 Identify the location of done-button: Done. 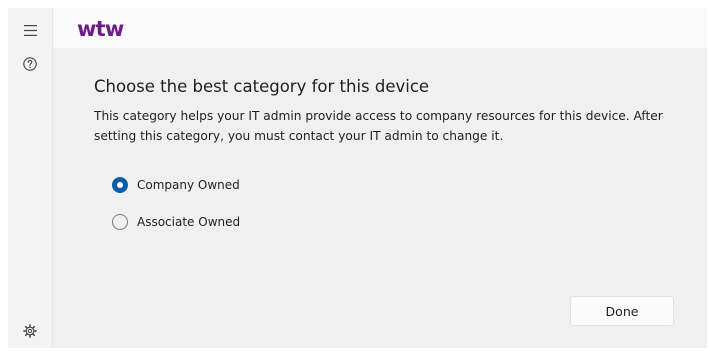
(622, 311).